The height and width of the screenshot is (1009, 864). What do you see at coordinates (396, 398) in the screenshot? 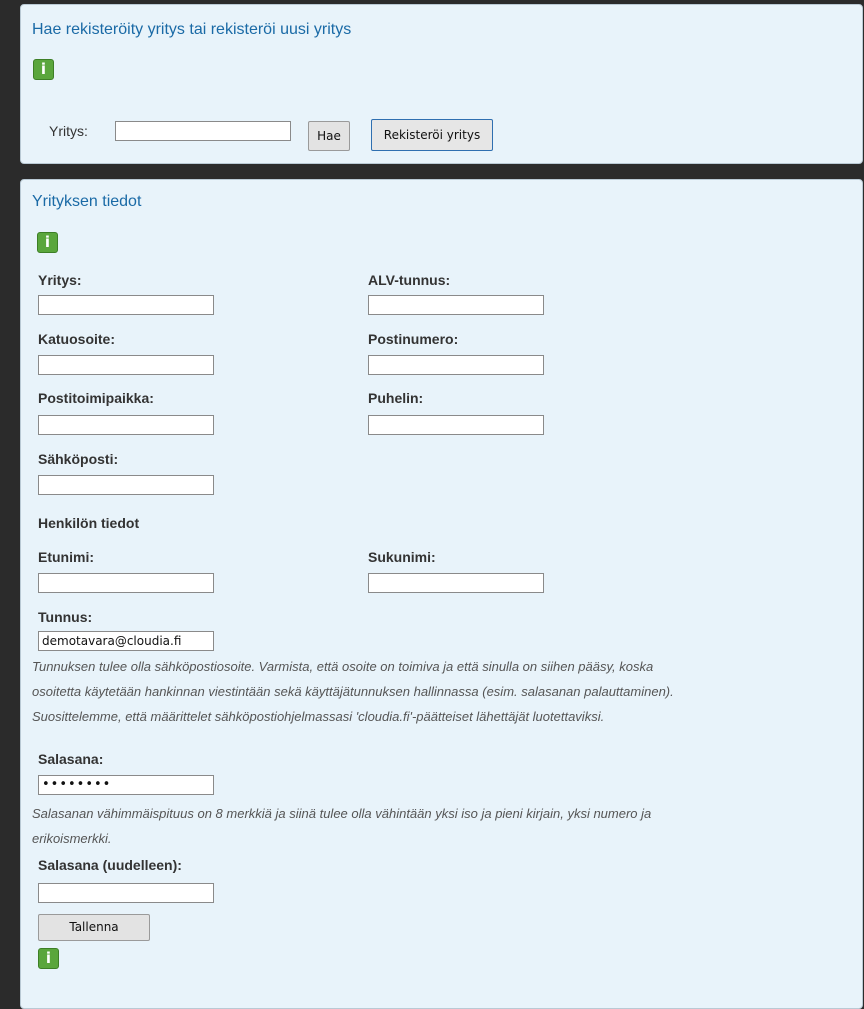
I see `phone-label: Puhelin:` at bounding box center [396, 398].